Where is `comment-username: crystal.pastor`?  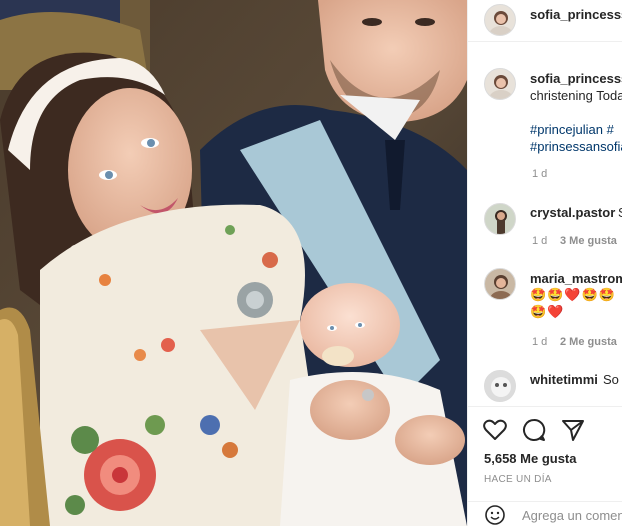
comment-username: crystal.pastor is located at coordinates (572, 212).